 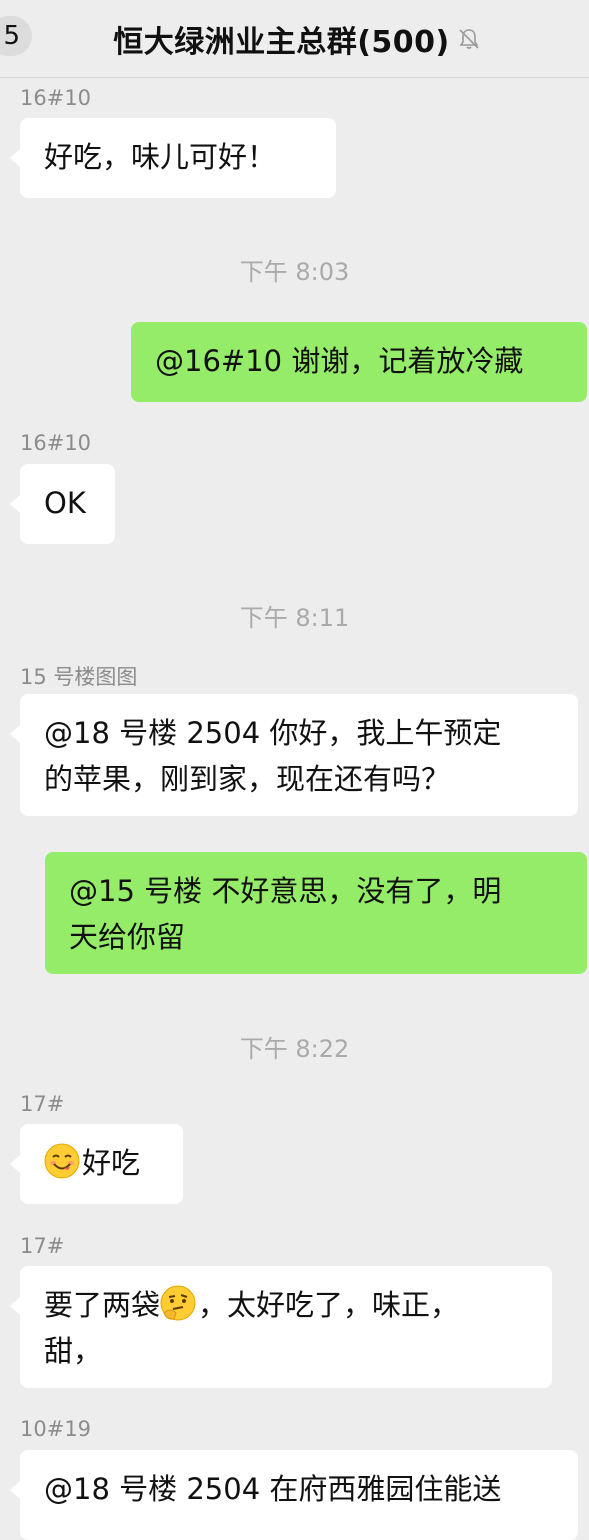 What do you see at coordinates (281, 39) in the screenshot?
I see `chat-title: 恒大绿洲业主总群(500)` at bounding box center [281, 39].